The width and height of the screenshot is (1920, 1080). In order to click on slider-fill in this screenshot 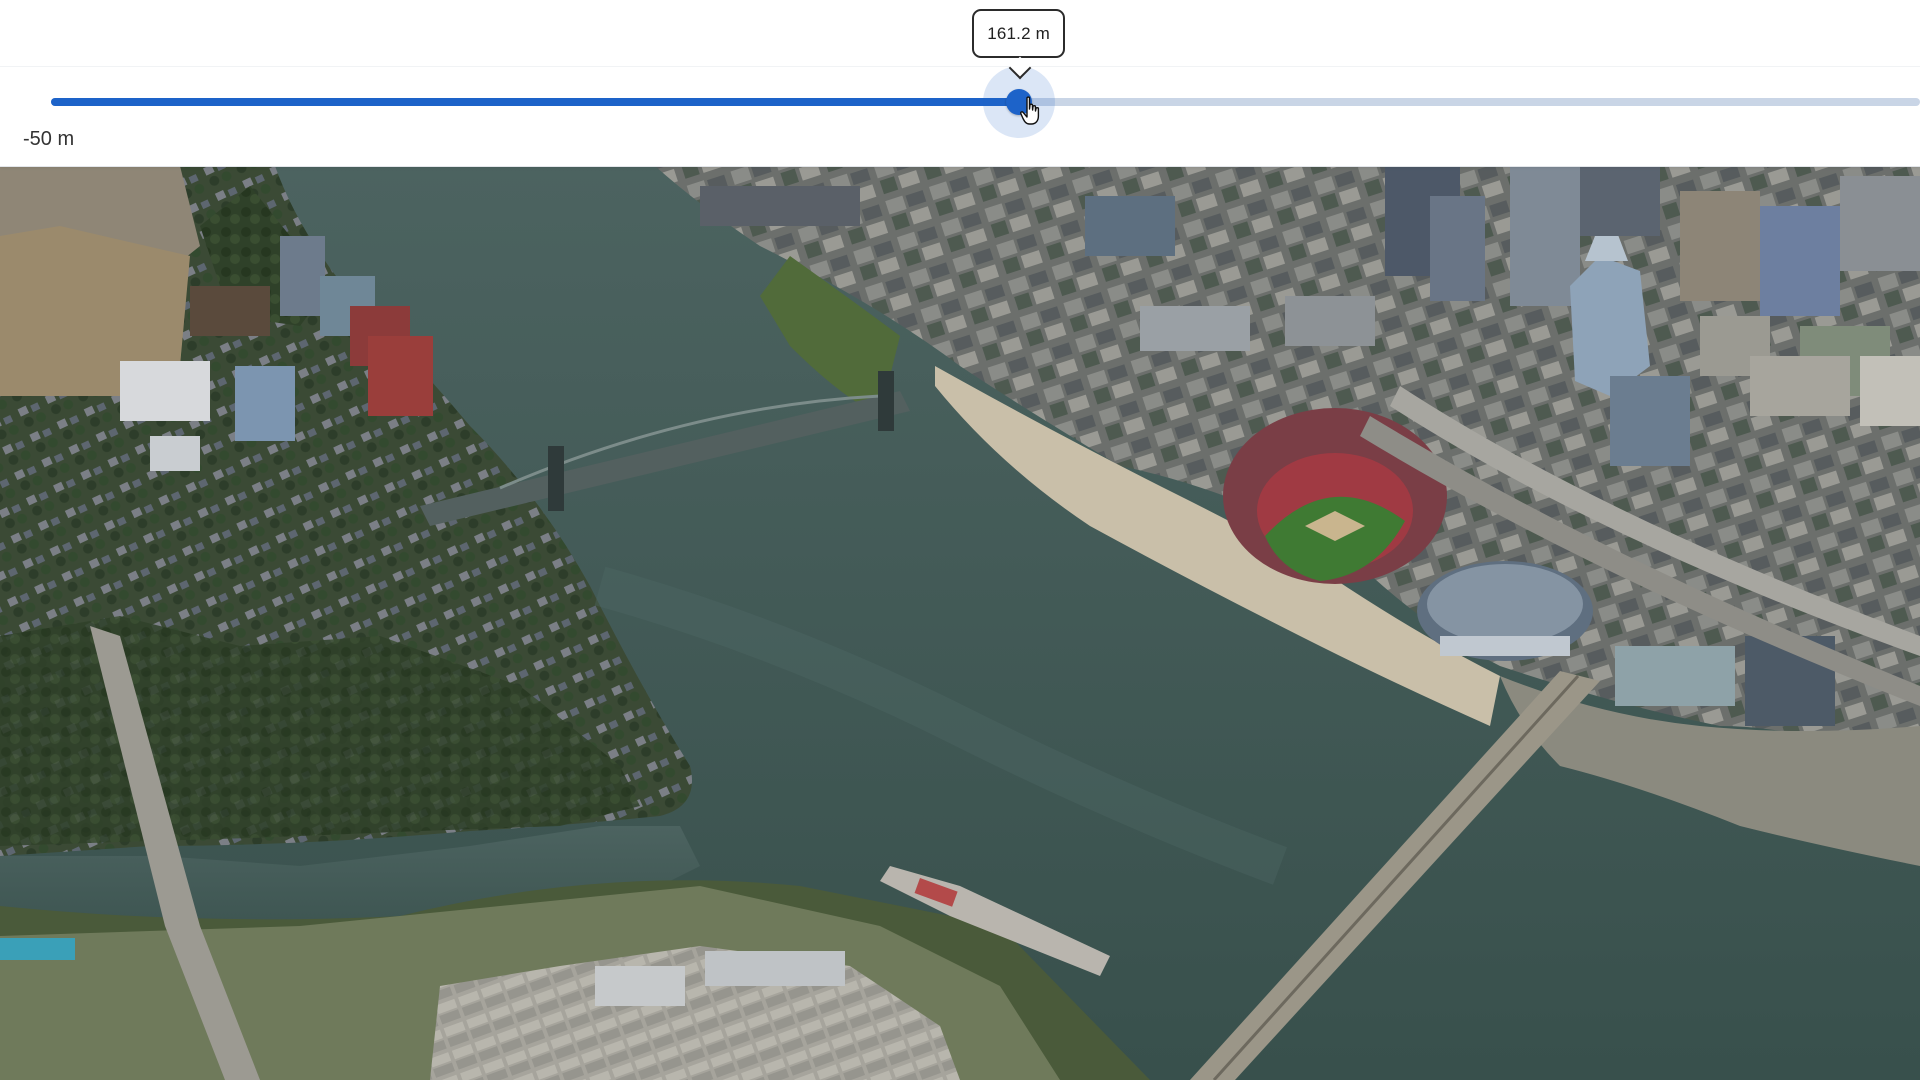, I will do `click(535, 102)`.